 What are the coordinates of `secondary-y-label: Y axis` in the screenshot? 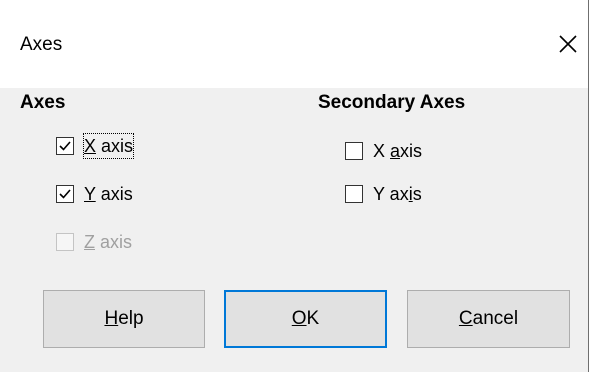 It's located at (397, 194).